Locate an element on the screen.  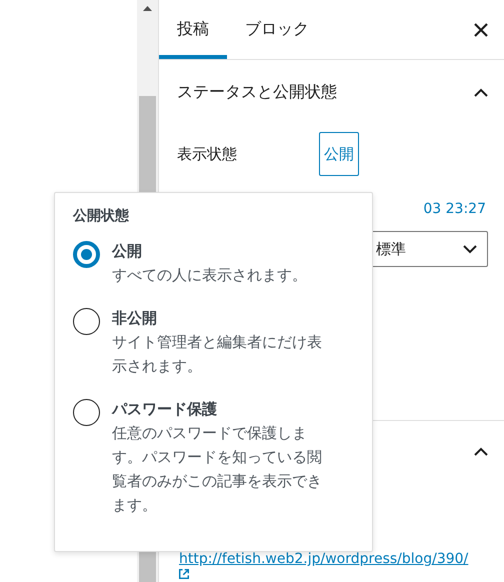
chevron-down-icon is located at coordinates (470, 249).